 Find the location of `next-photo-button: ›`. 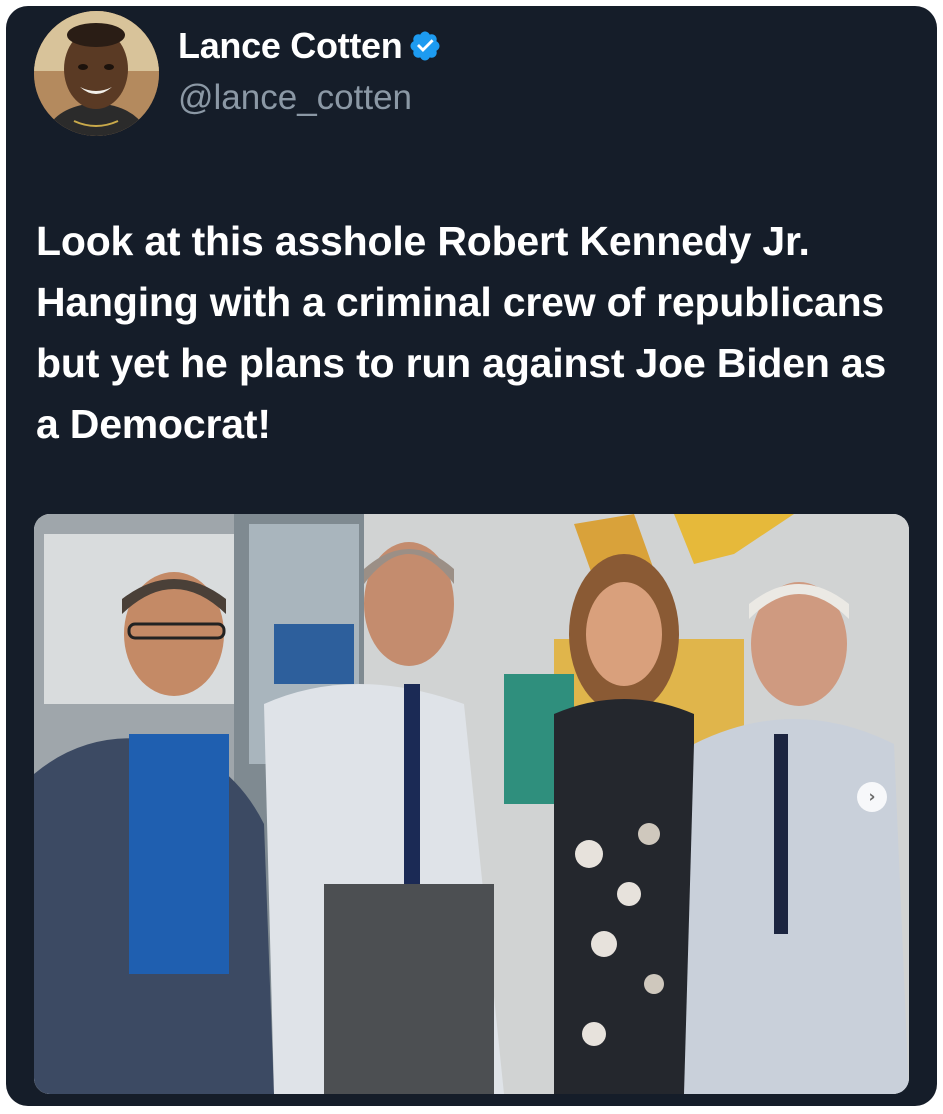

next-photo-button: › is located at coordinates (872, 797).